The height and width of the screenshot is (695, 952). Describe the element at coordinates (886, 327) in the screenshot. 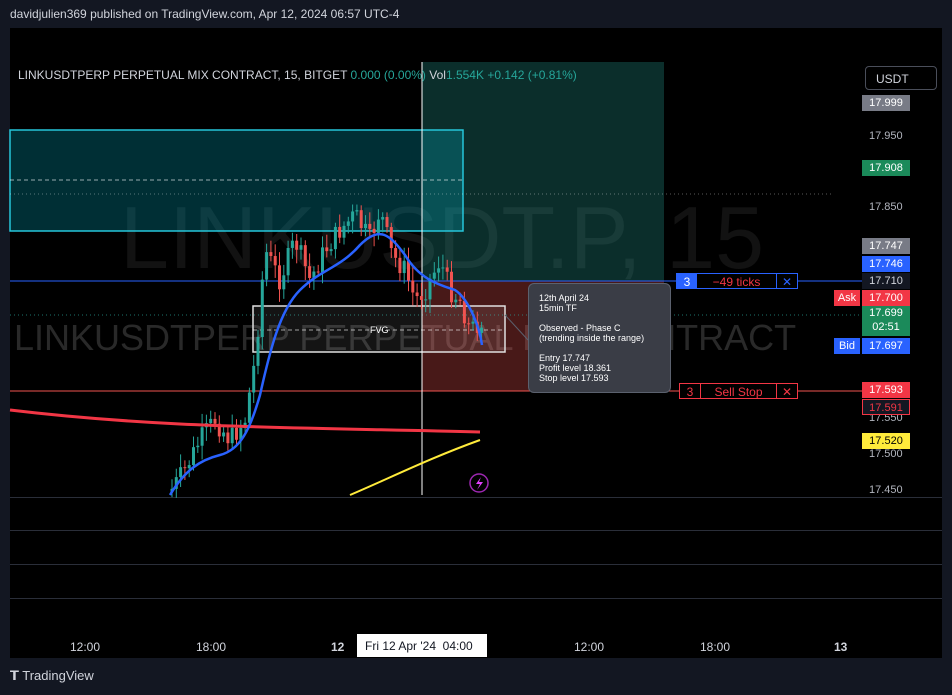

I see `countdown: 02:51` at that location.